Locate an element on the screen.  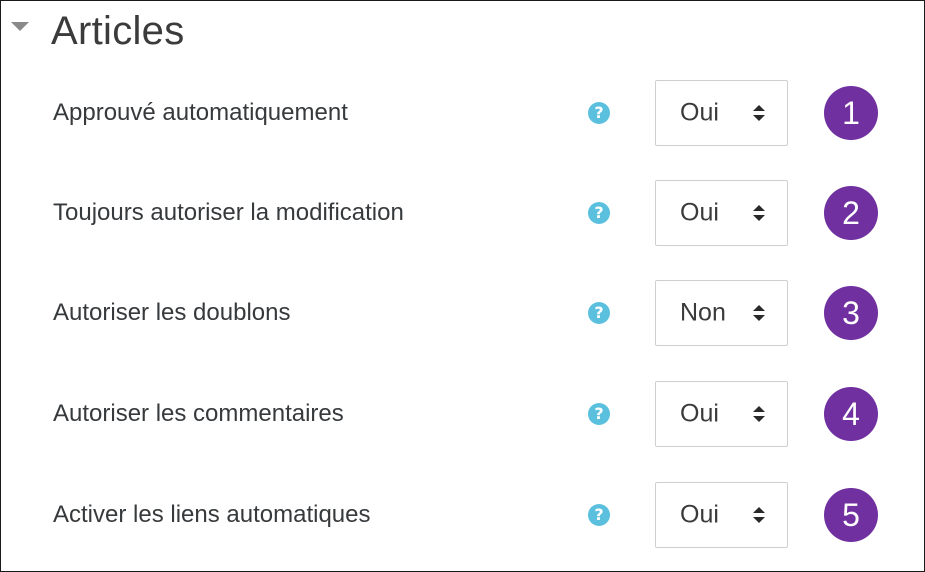
caret-down-icon is located at coordinates (20, 26).